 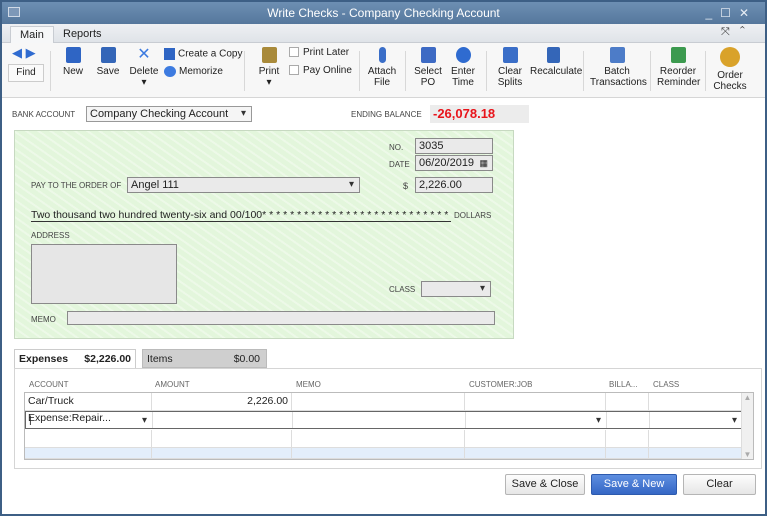 What do you see at coordinates (104, 274) in the screenshot?
I see `address-field` at bounding box center [104, 274].